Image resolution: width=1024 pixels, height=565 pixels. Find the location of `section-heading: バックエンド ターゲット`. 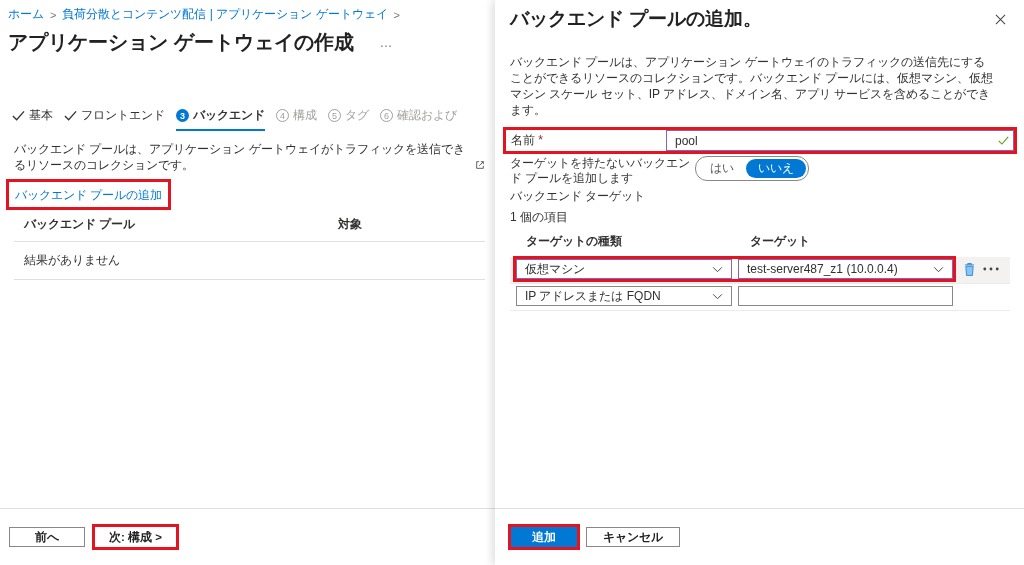

section-heading: バックエンド ターゲット is located at coordinates (578, 196).